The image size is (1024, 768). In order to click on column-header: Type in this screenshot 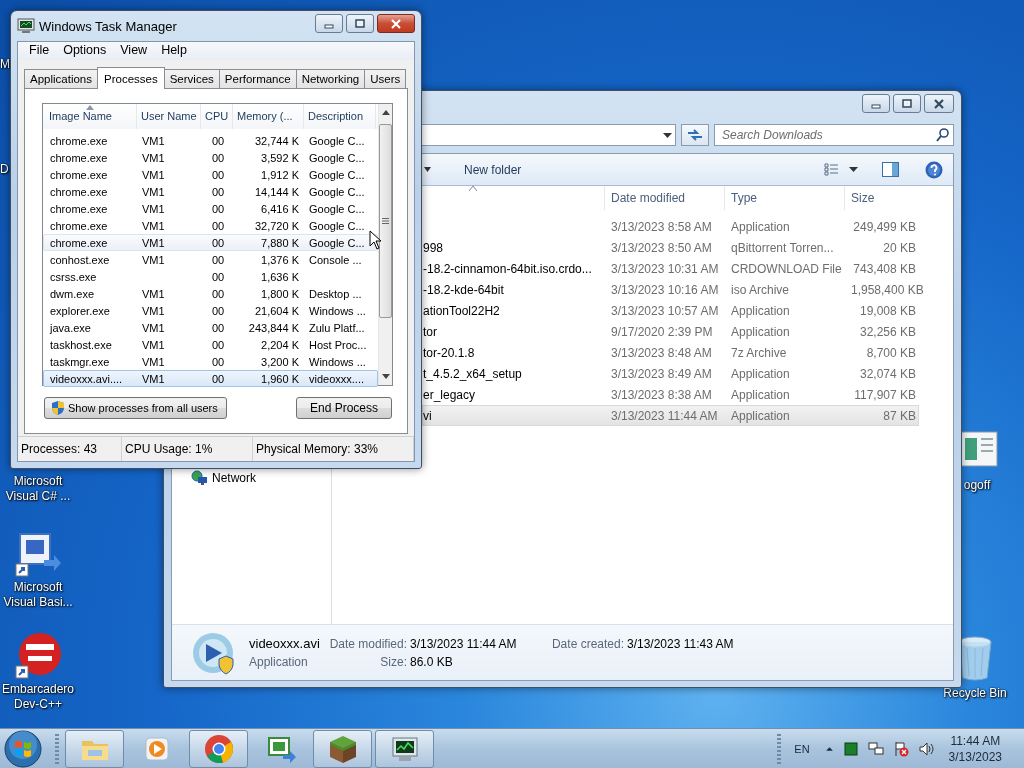, I will do `click(784, 198)`.